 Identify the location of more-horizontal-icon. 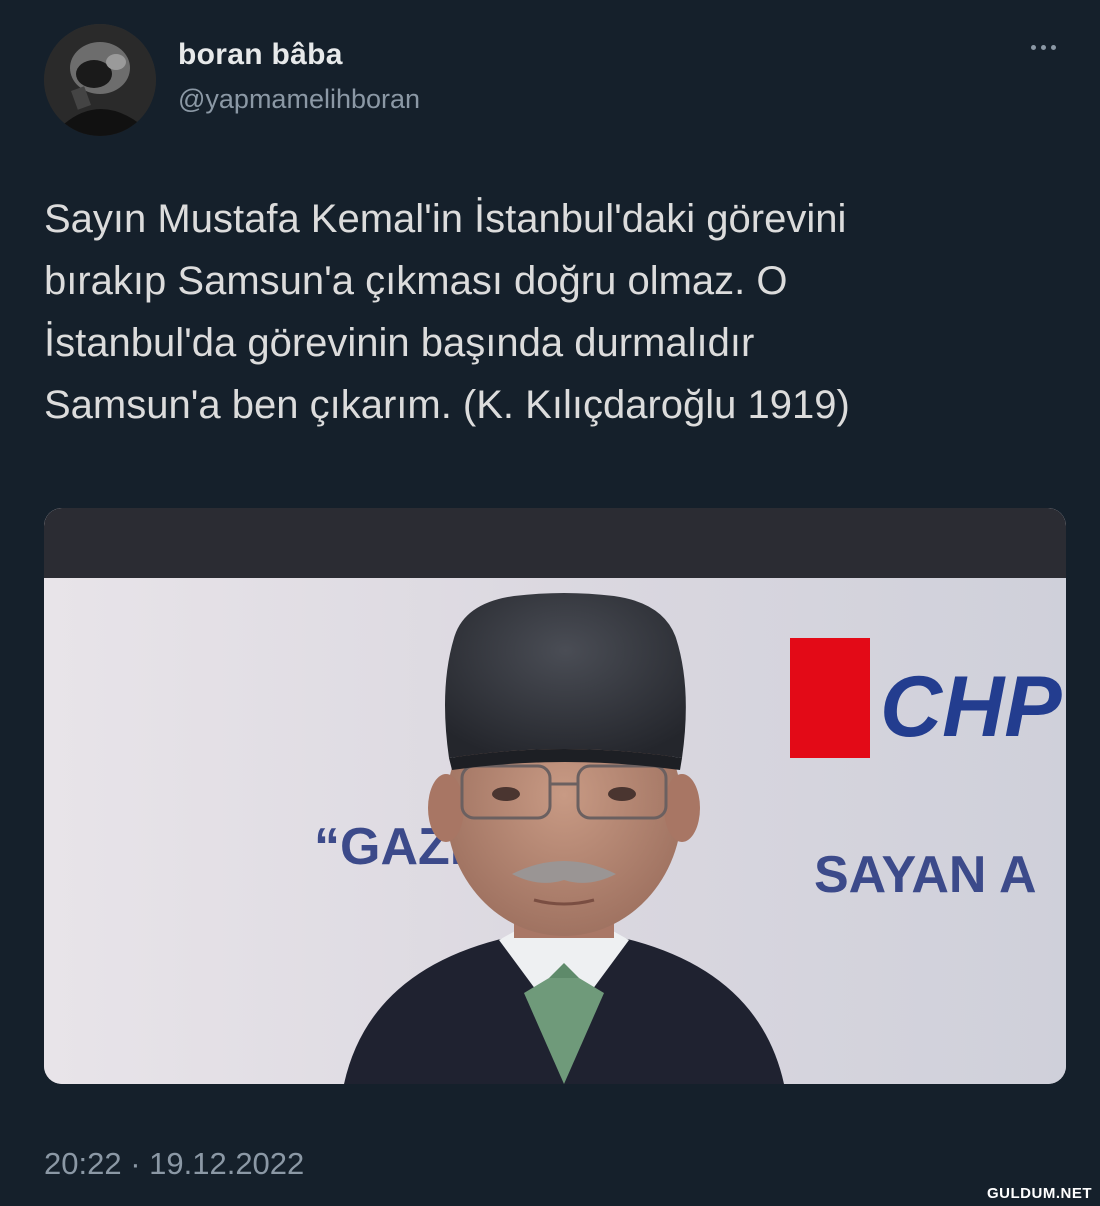
(1043, 47).